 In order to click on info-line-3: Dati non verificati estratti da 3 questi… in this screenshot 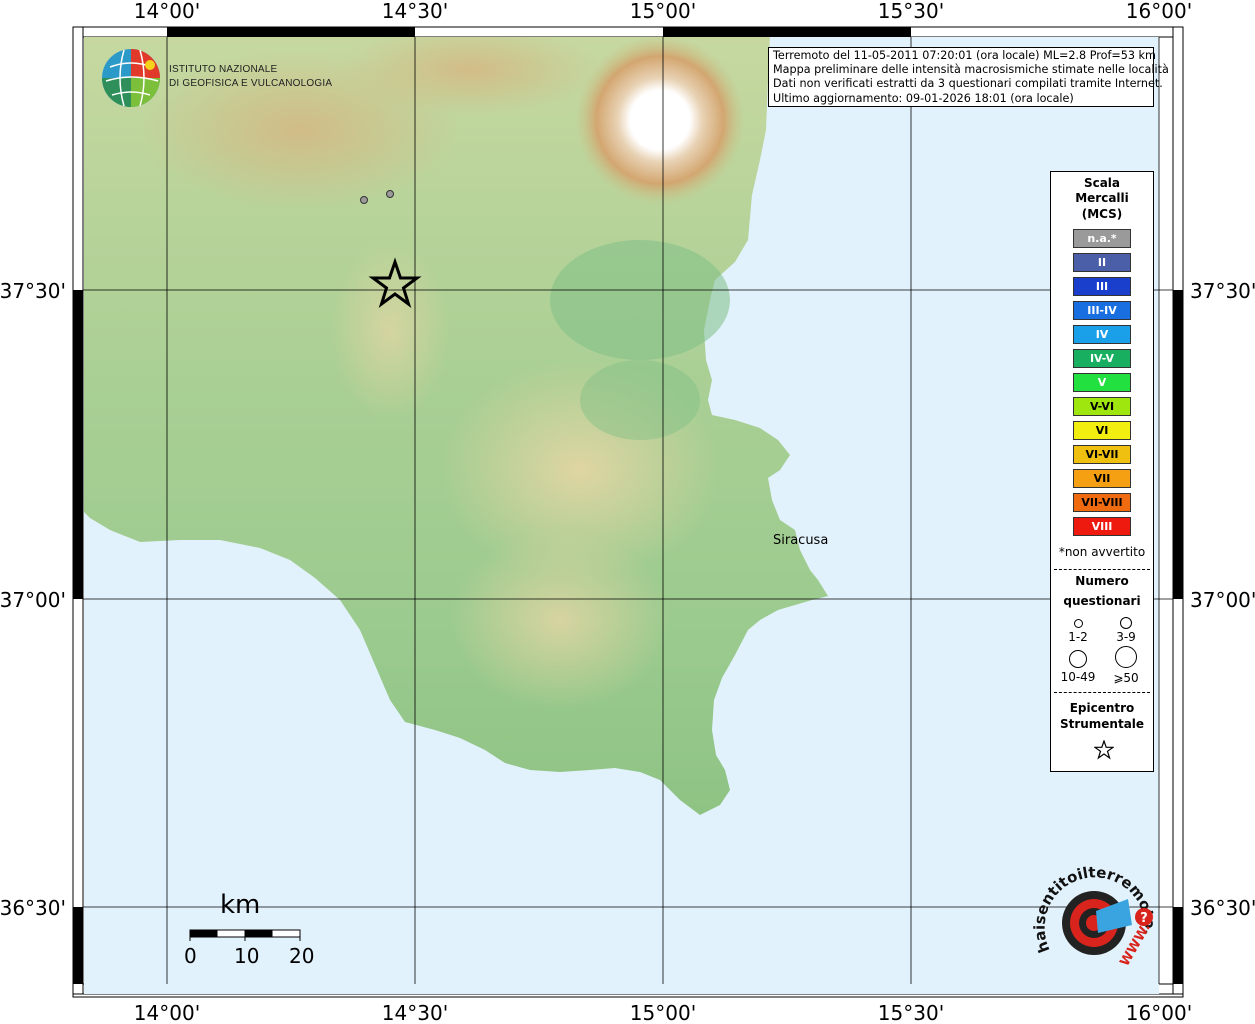, I will do `click(968, 84)`.